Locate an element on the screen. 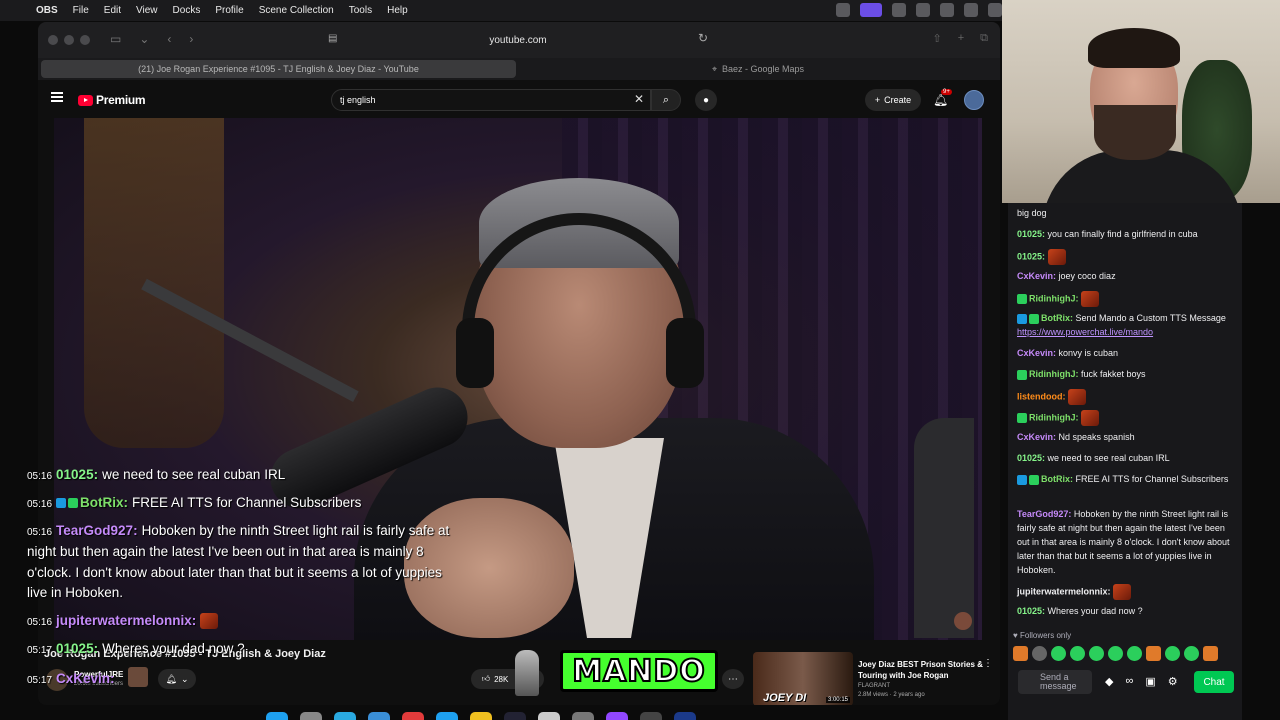  forward-arrow-icon: › is located at coordinates (191, 39).